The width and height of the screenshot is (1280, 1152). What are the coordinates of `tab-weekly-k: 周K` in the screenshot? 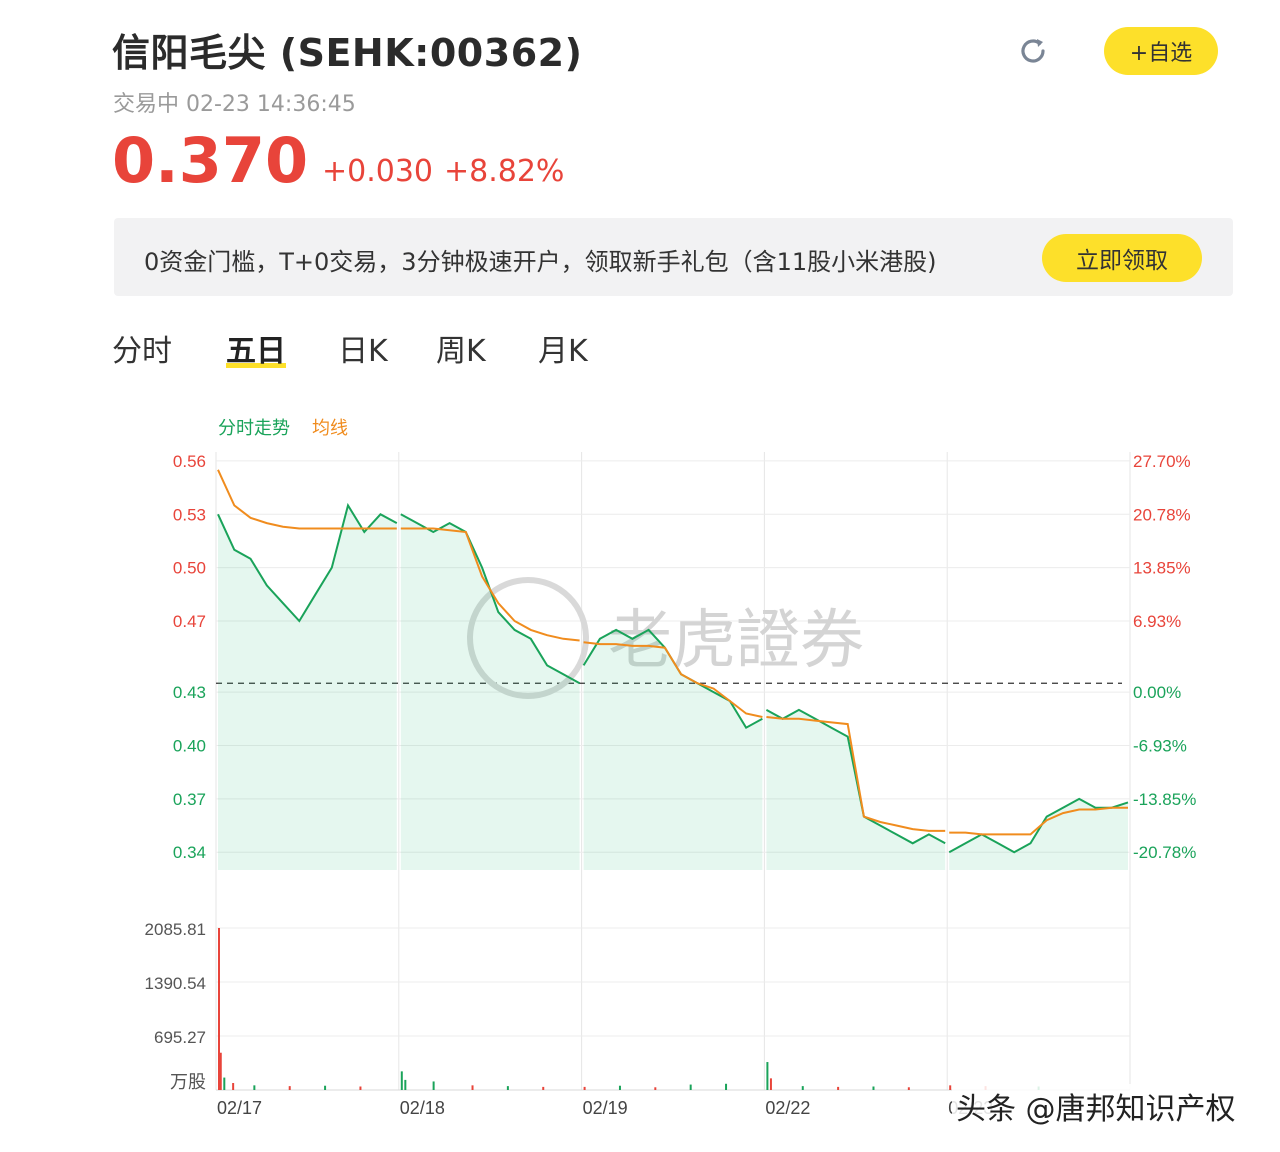 It's located at (461, 348).